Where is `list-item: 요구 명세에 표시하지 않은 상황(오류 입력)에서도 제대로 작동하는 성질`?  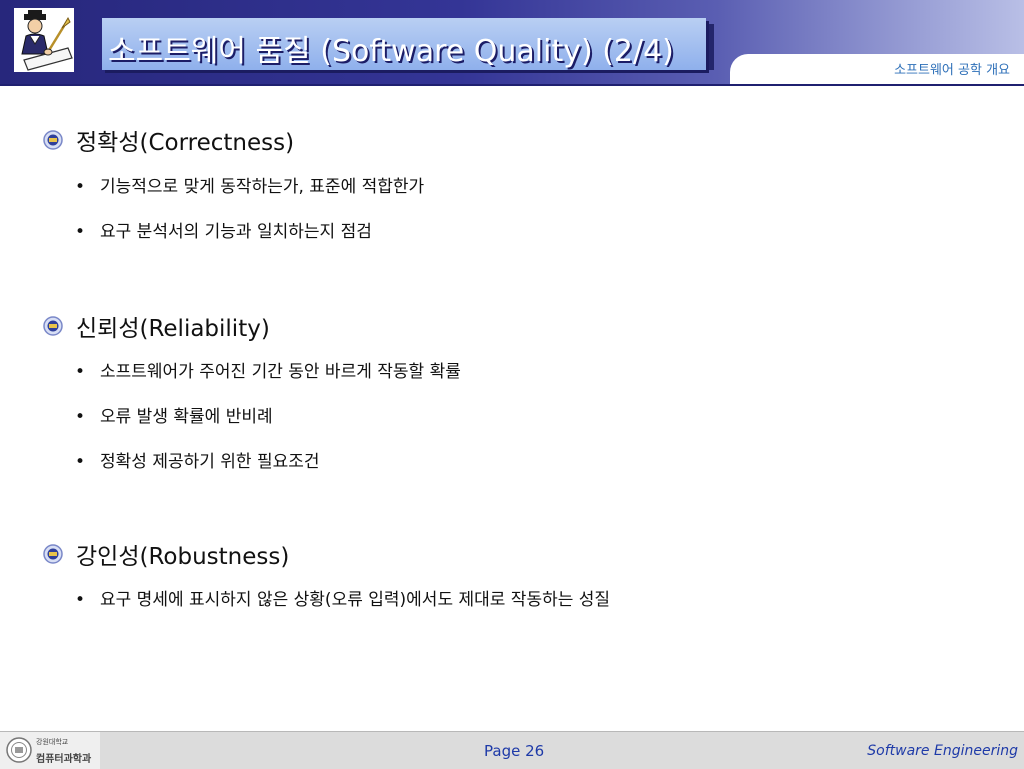
list-item: 요구 명세에 표시하지 않은 상황(오류 입력)에서도 제대로 작동하는 성질 is located at coordinates (326, 600).